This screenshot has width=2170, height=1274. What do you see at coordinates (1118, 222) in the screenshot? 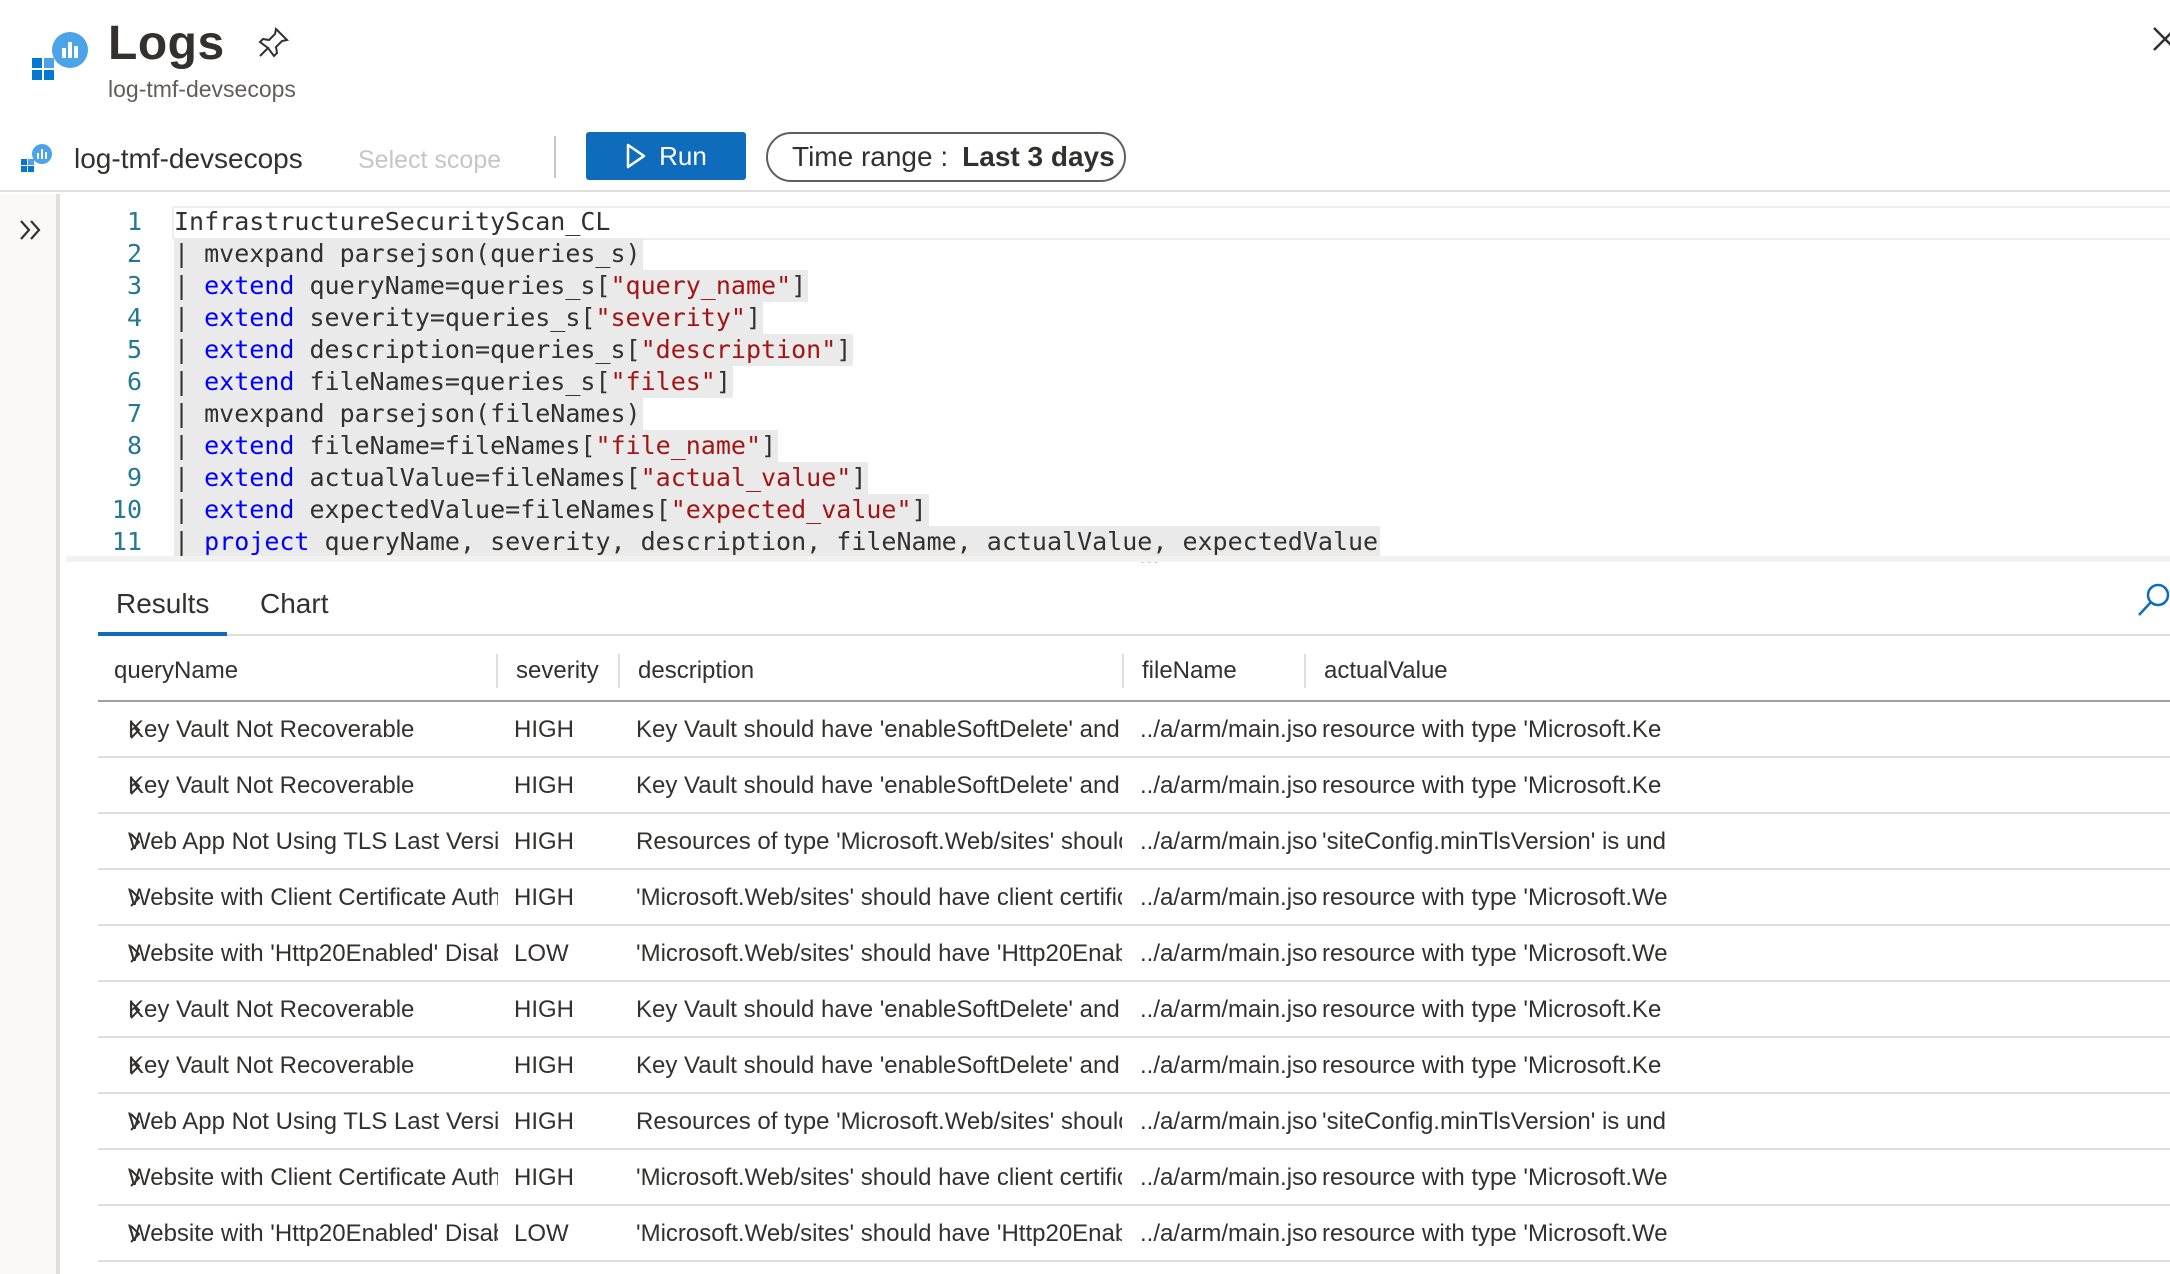
I see `code-line: 1 InfrastructureSecurityScan_CL` at bounding box center [1118, 222].